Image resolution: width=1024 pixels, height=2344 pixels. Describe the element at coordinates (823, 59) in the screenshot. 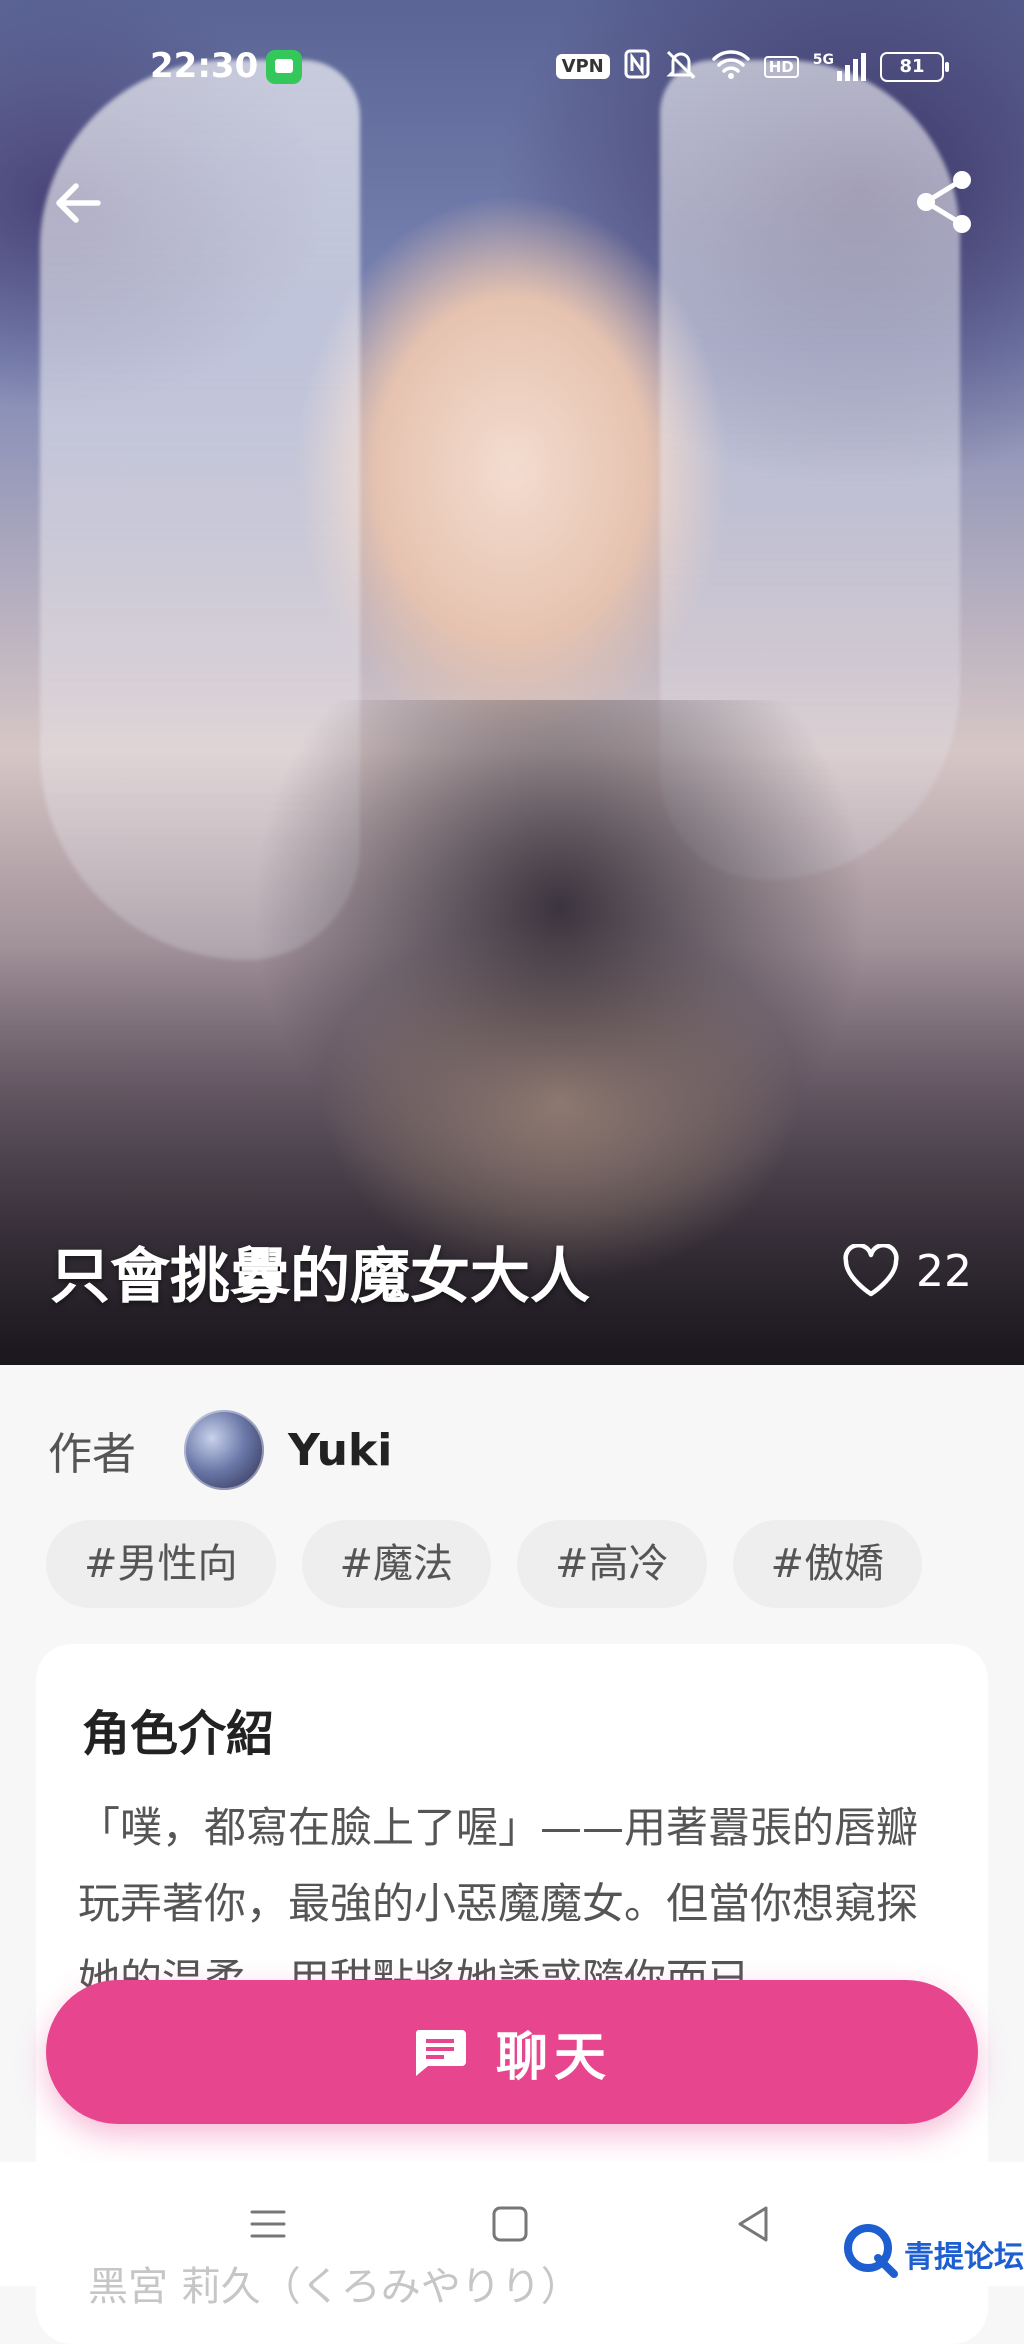

I see `network-type: 5G` at that location.